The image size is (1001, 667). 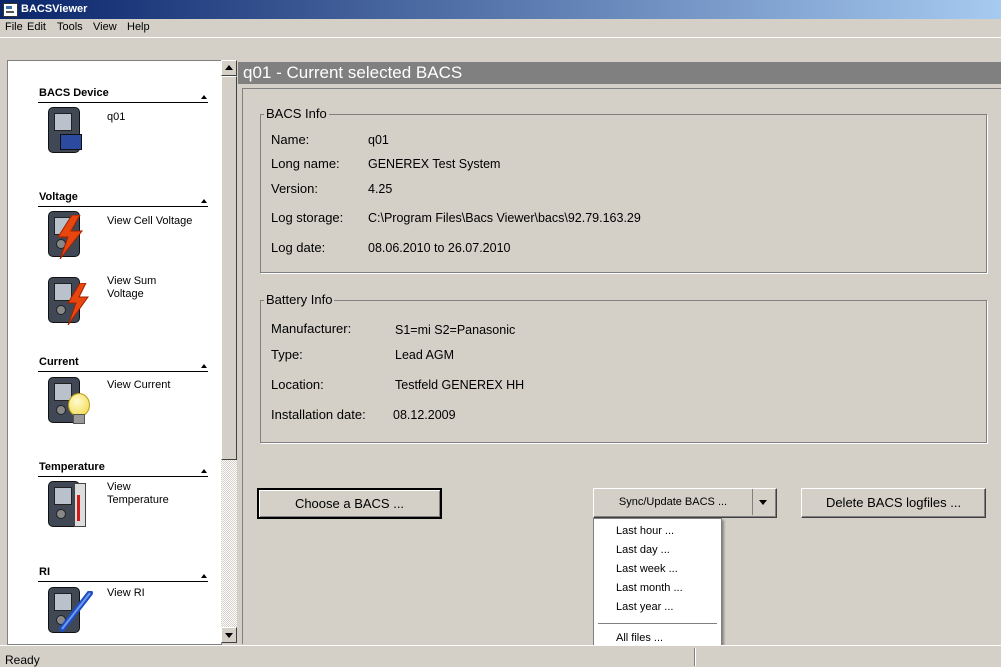 I want to click on group-title-ri: RI, so click(x=44, y=572).